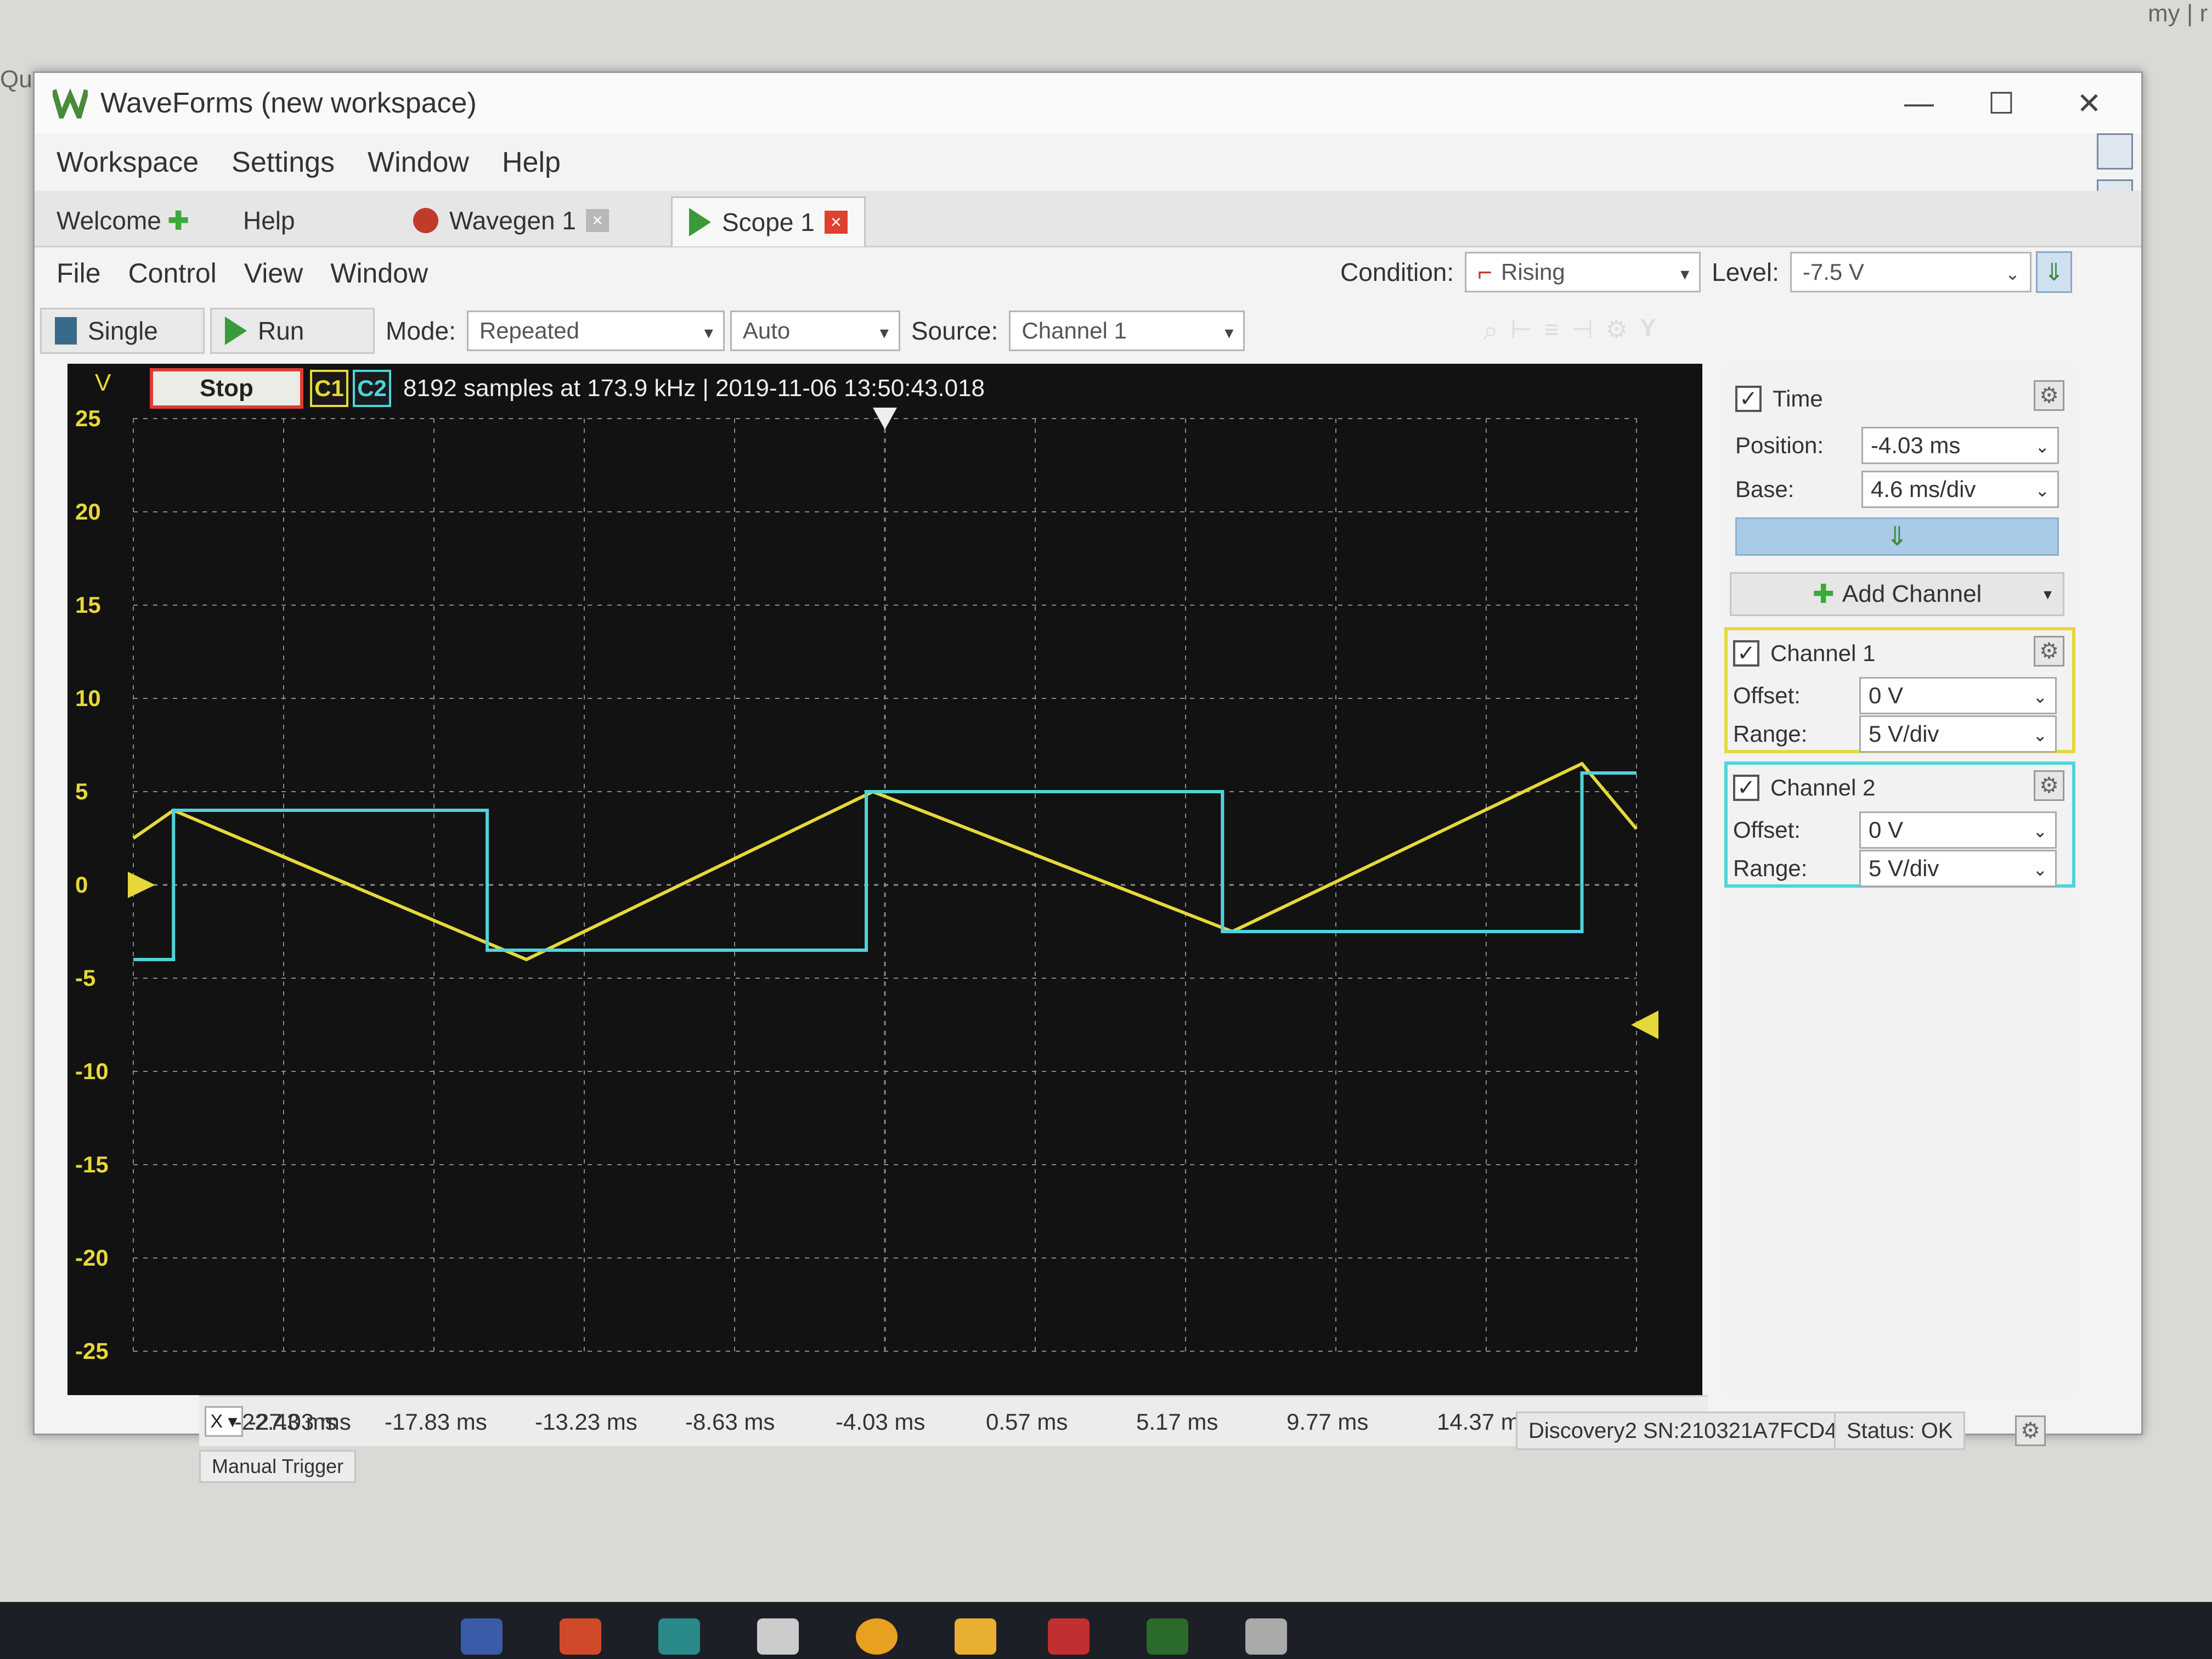  I want to click on y-tick-label: 5, so click(81, 791).